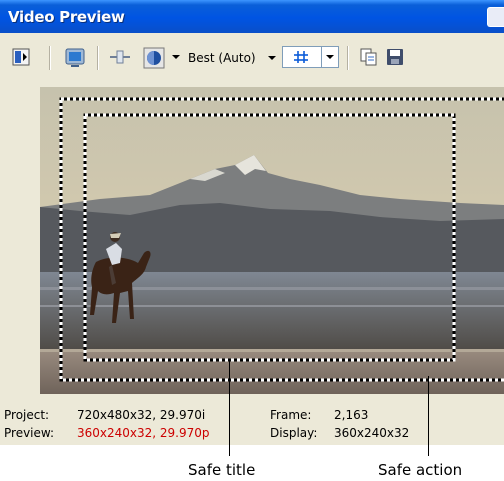  Describe the element at coordinates (372, 433) in the screenshot. I see `display-value: 360x240x32` at that location.